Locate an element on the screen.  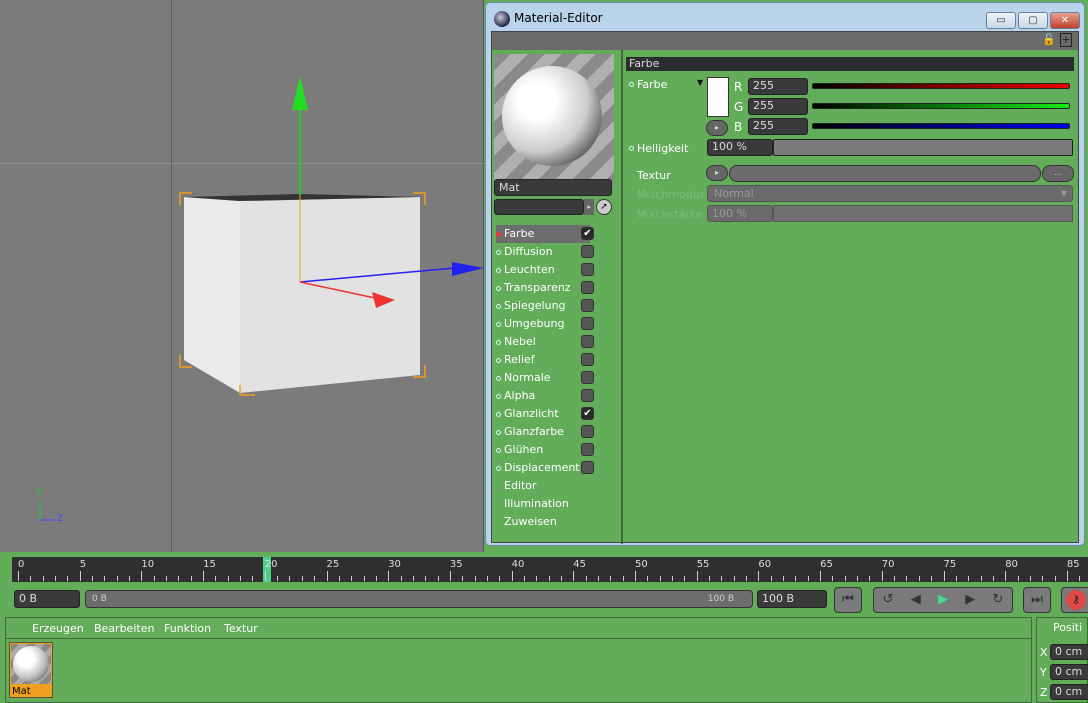
picker-icon: ➚ is located at coordinates (604, 207).